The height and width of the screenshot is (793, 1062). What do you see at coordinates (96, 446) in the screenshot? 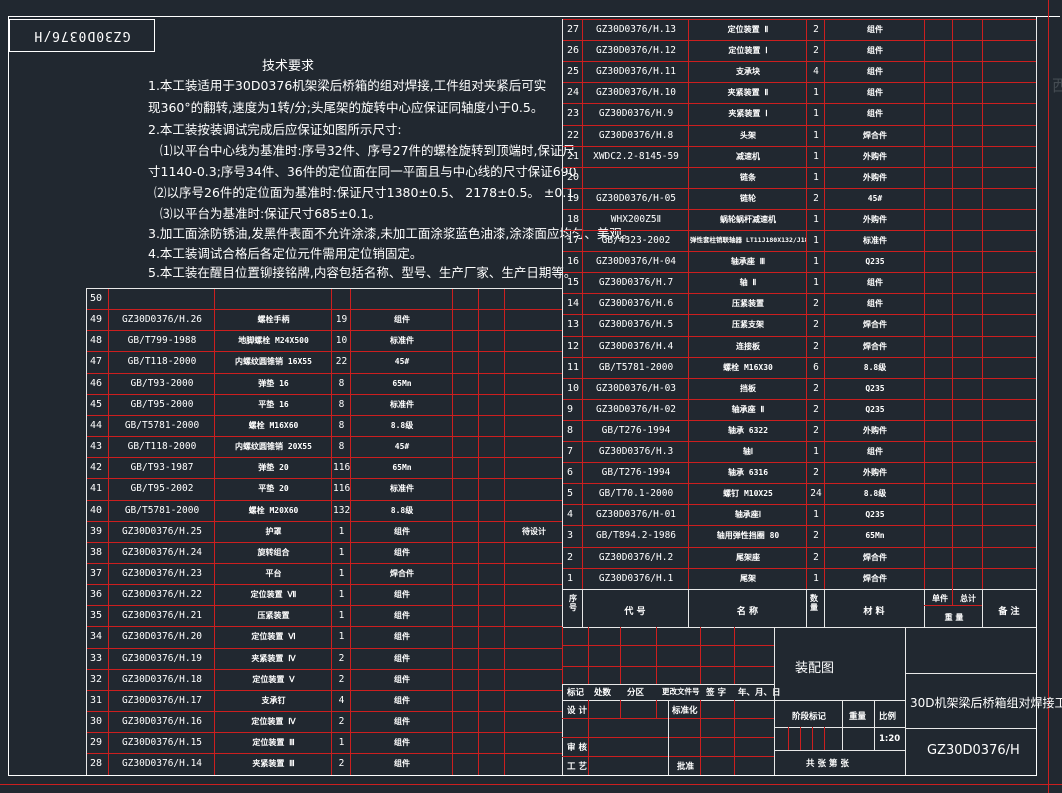
I see `cell-no: 43` at bounding box center [96, 446].